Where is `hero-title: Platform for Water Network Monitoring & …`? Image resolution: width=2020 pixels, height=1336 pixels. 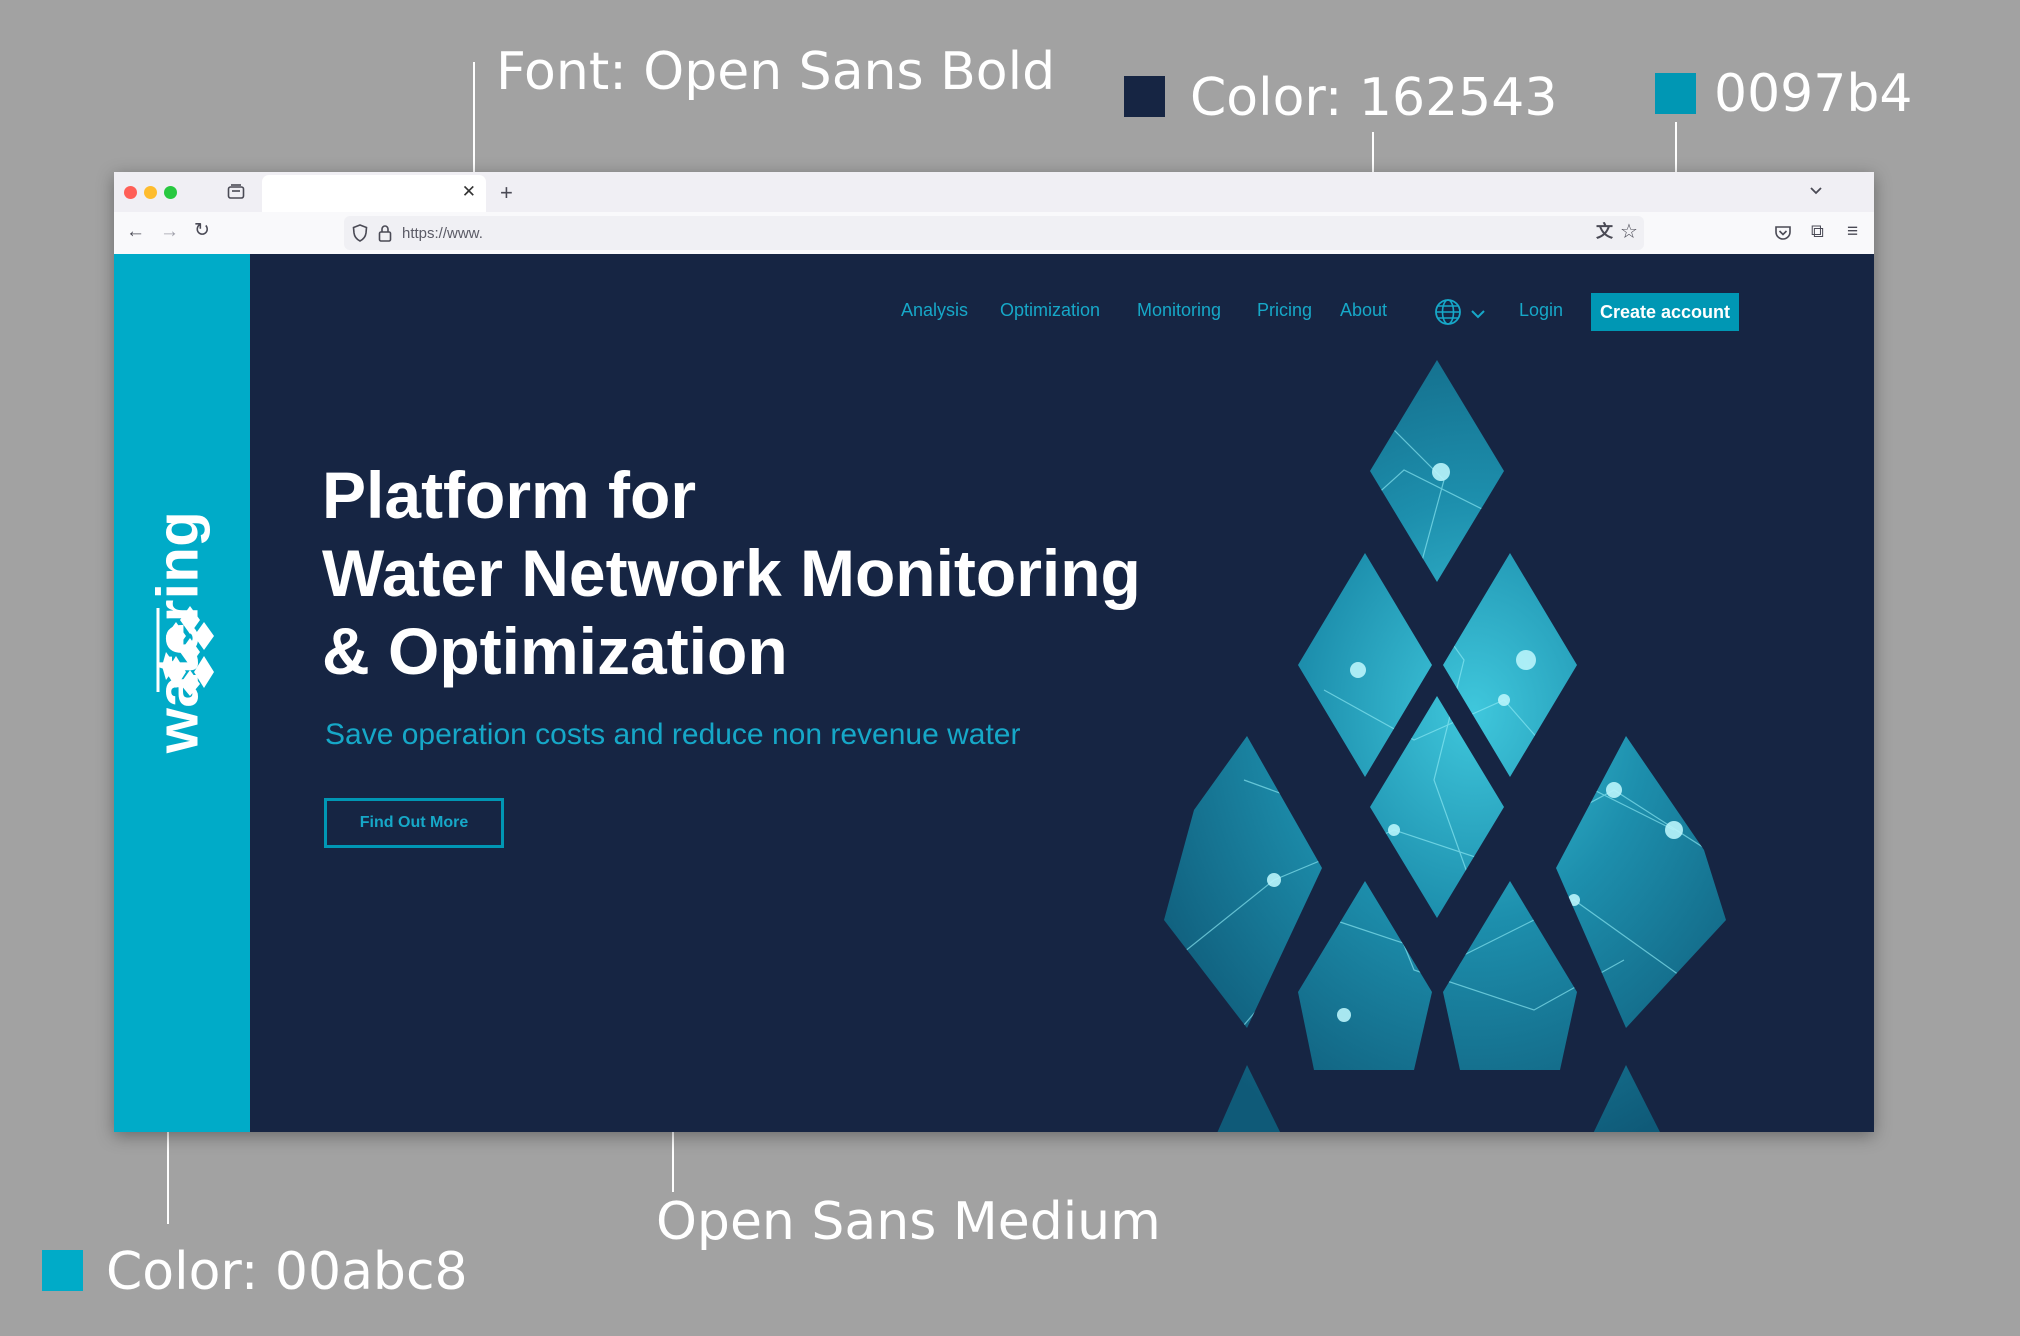
hero-title: Platform for Water Network Monitoring & … is located at coordinates (802, 573).